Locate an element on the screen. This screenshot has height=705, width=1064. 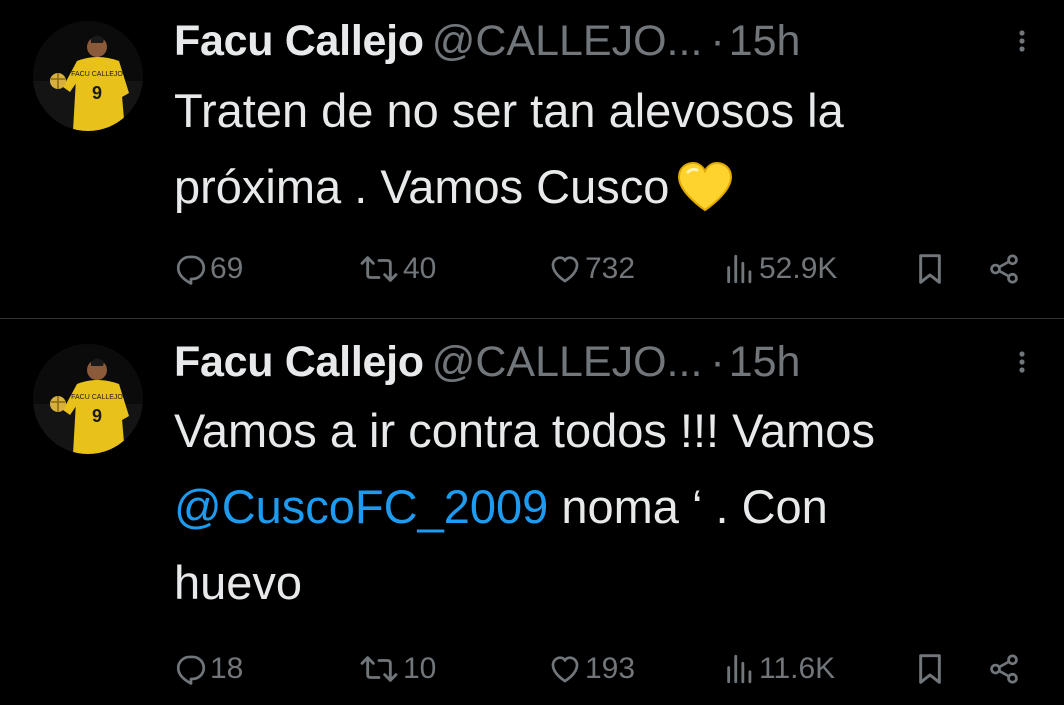
tweet-text-line: próxima . Vamos Cusco is located at coordinates (609, 187).